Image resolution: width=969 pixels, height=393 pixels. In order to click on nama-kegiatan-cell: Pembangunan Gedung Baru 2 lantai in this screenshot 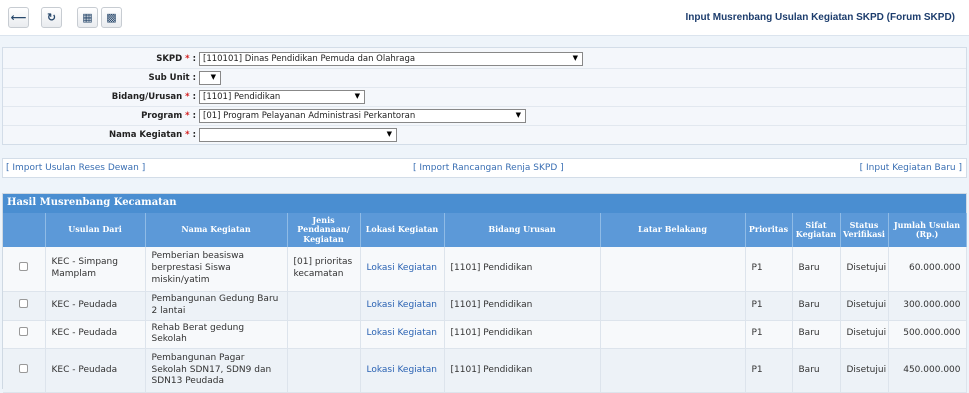, I will do `click(216, 306)`.